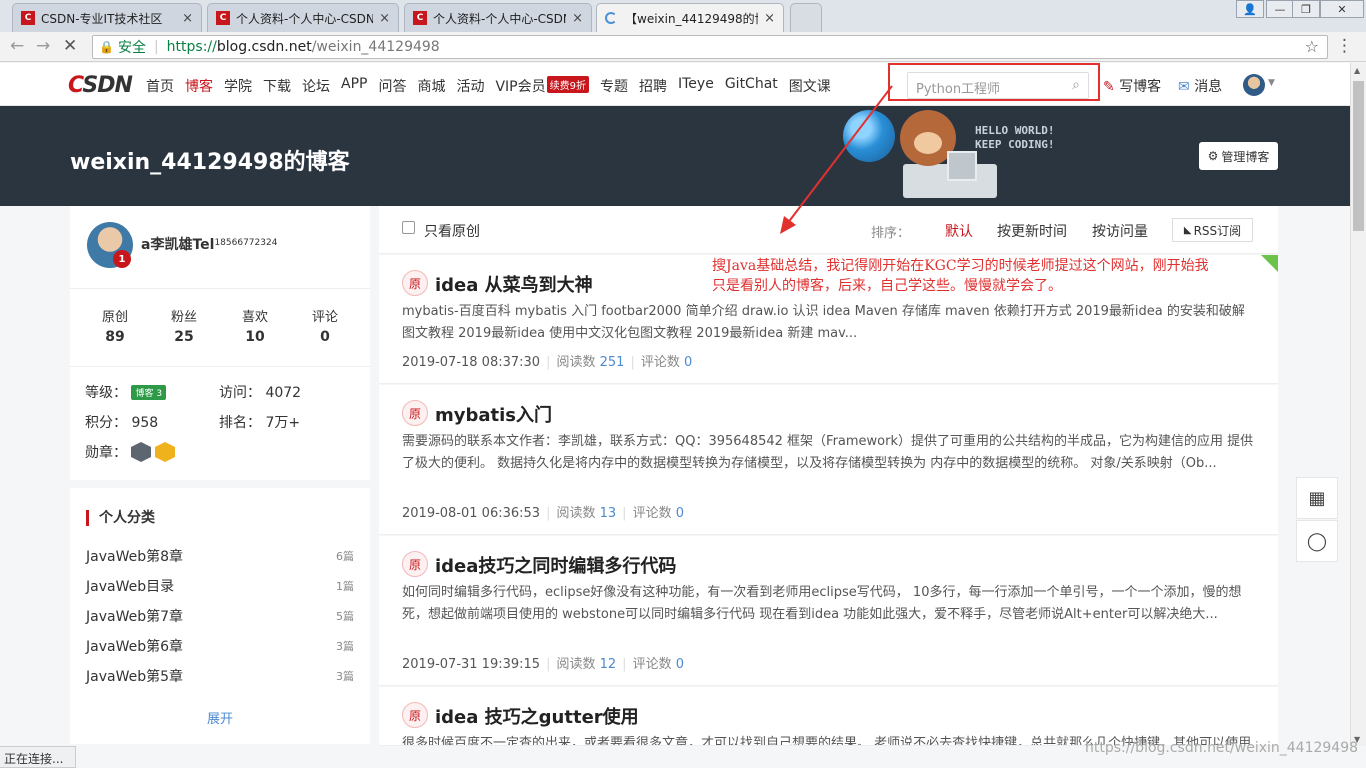  Describe the element at coordinates (316, 92) in the screenshot. I see `nav-item-forum: 论坛` at that location.